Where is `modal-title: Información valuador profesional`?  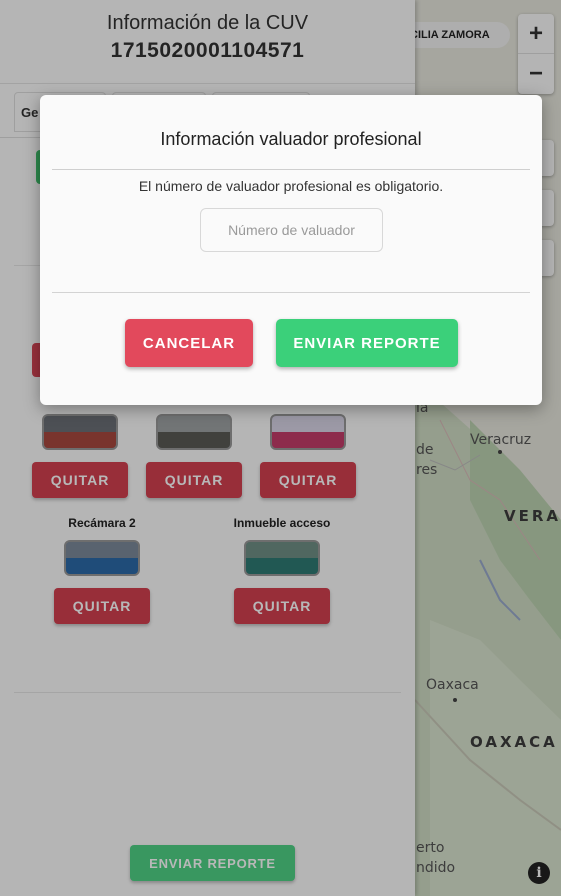 modal-title: Información valuador profesional is located at coordinates (291, 139).